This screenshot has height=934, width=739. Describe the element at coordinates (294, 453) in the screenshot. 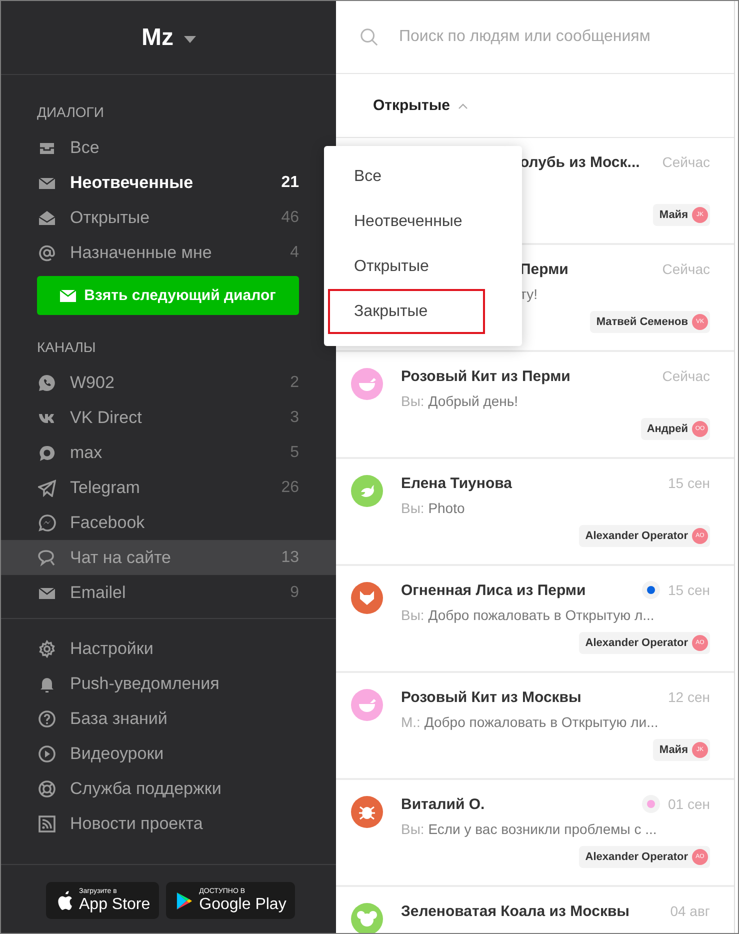

I see `count-label: 5` at that location.